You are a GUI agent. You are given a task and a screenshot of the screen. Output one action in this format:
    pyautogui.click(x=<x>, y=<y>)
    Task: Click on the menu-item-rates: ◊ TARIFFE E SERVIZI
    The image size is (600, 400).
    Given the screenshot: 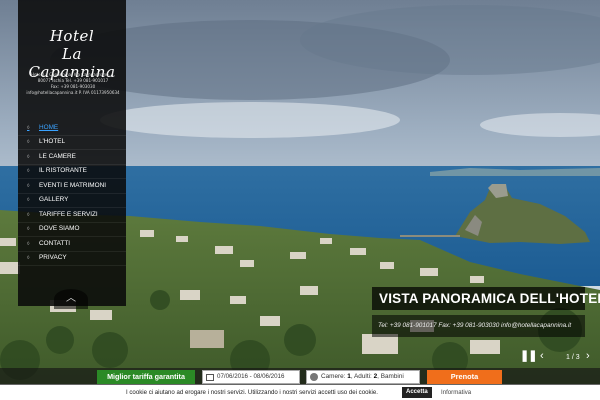 What is the action you would take?
    pyautogui.click(x=72, y=215)
    